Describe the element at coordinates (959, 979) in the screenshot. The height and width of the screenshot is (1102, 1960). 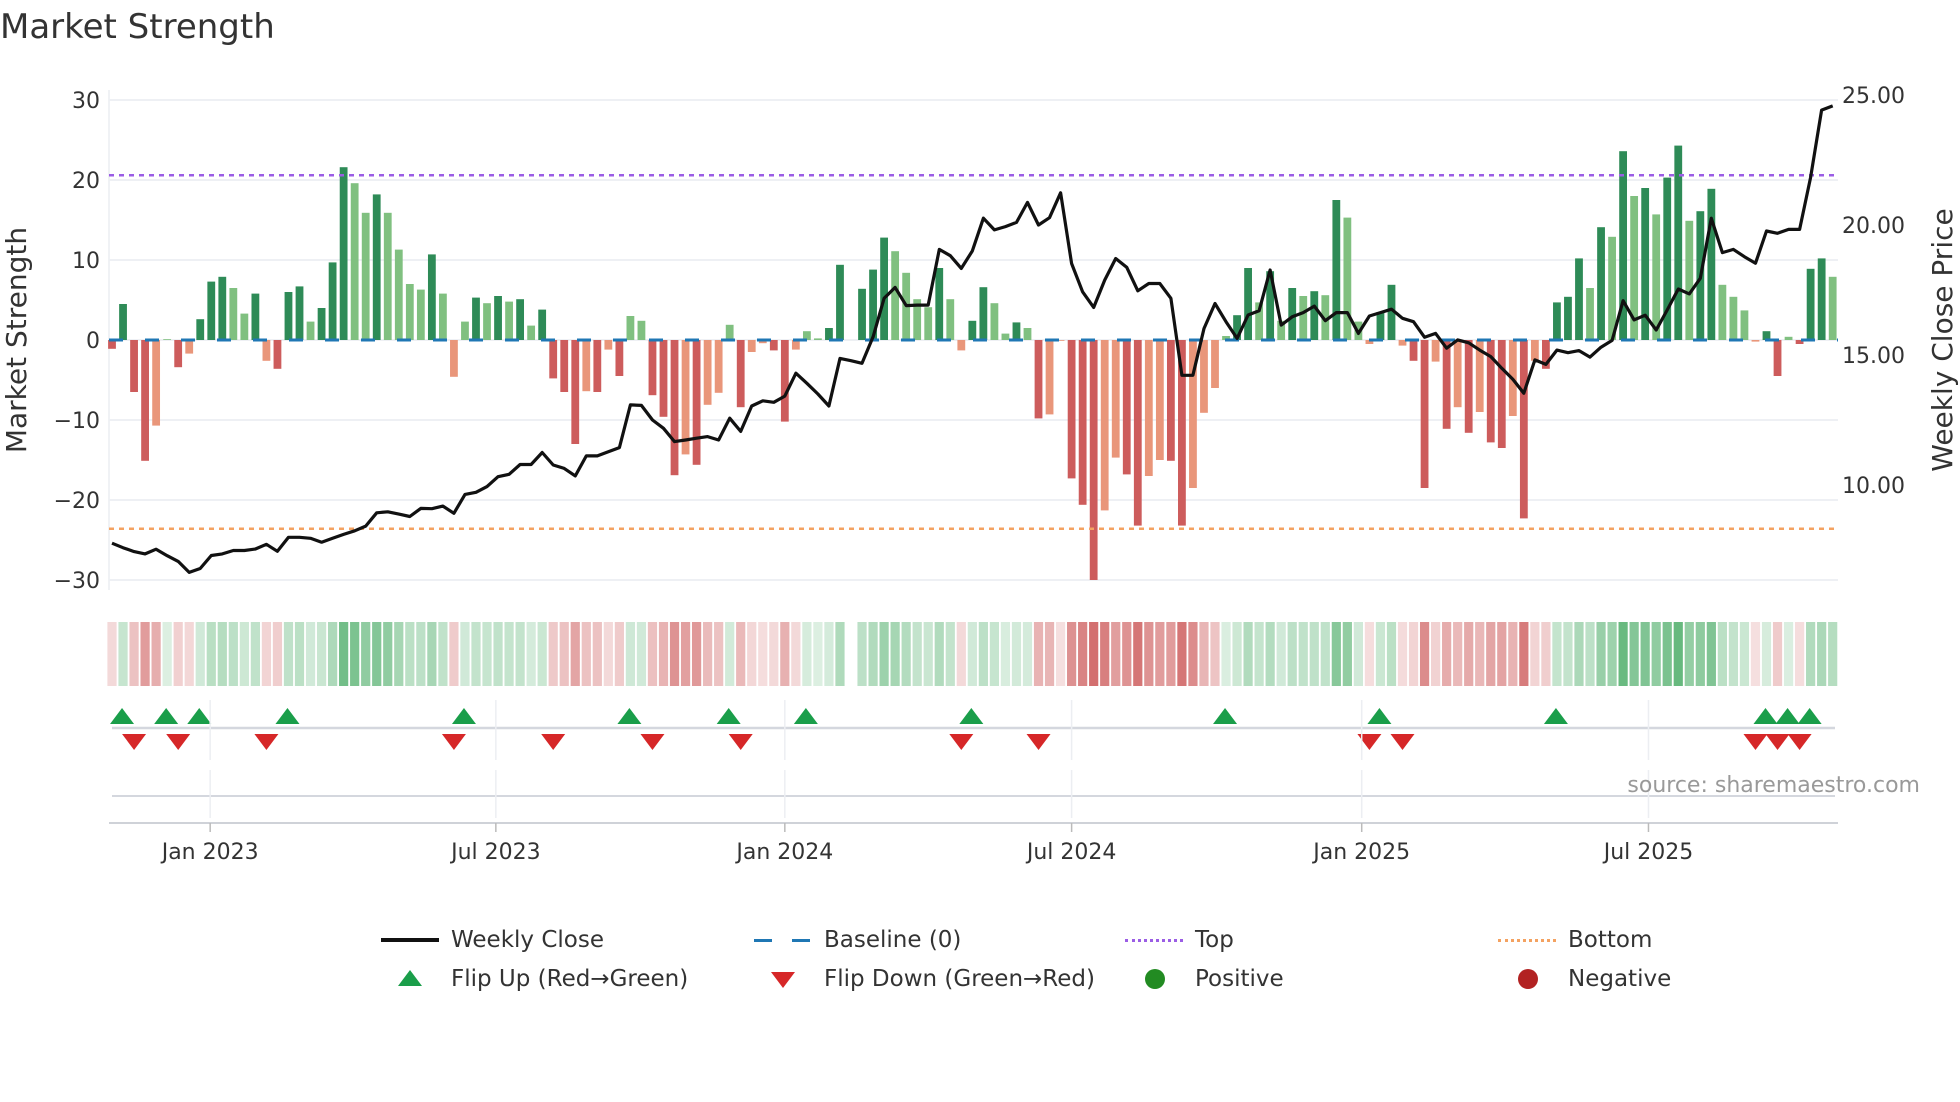
I see `legend-label: Flip Down (Green→Red)` at that location.